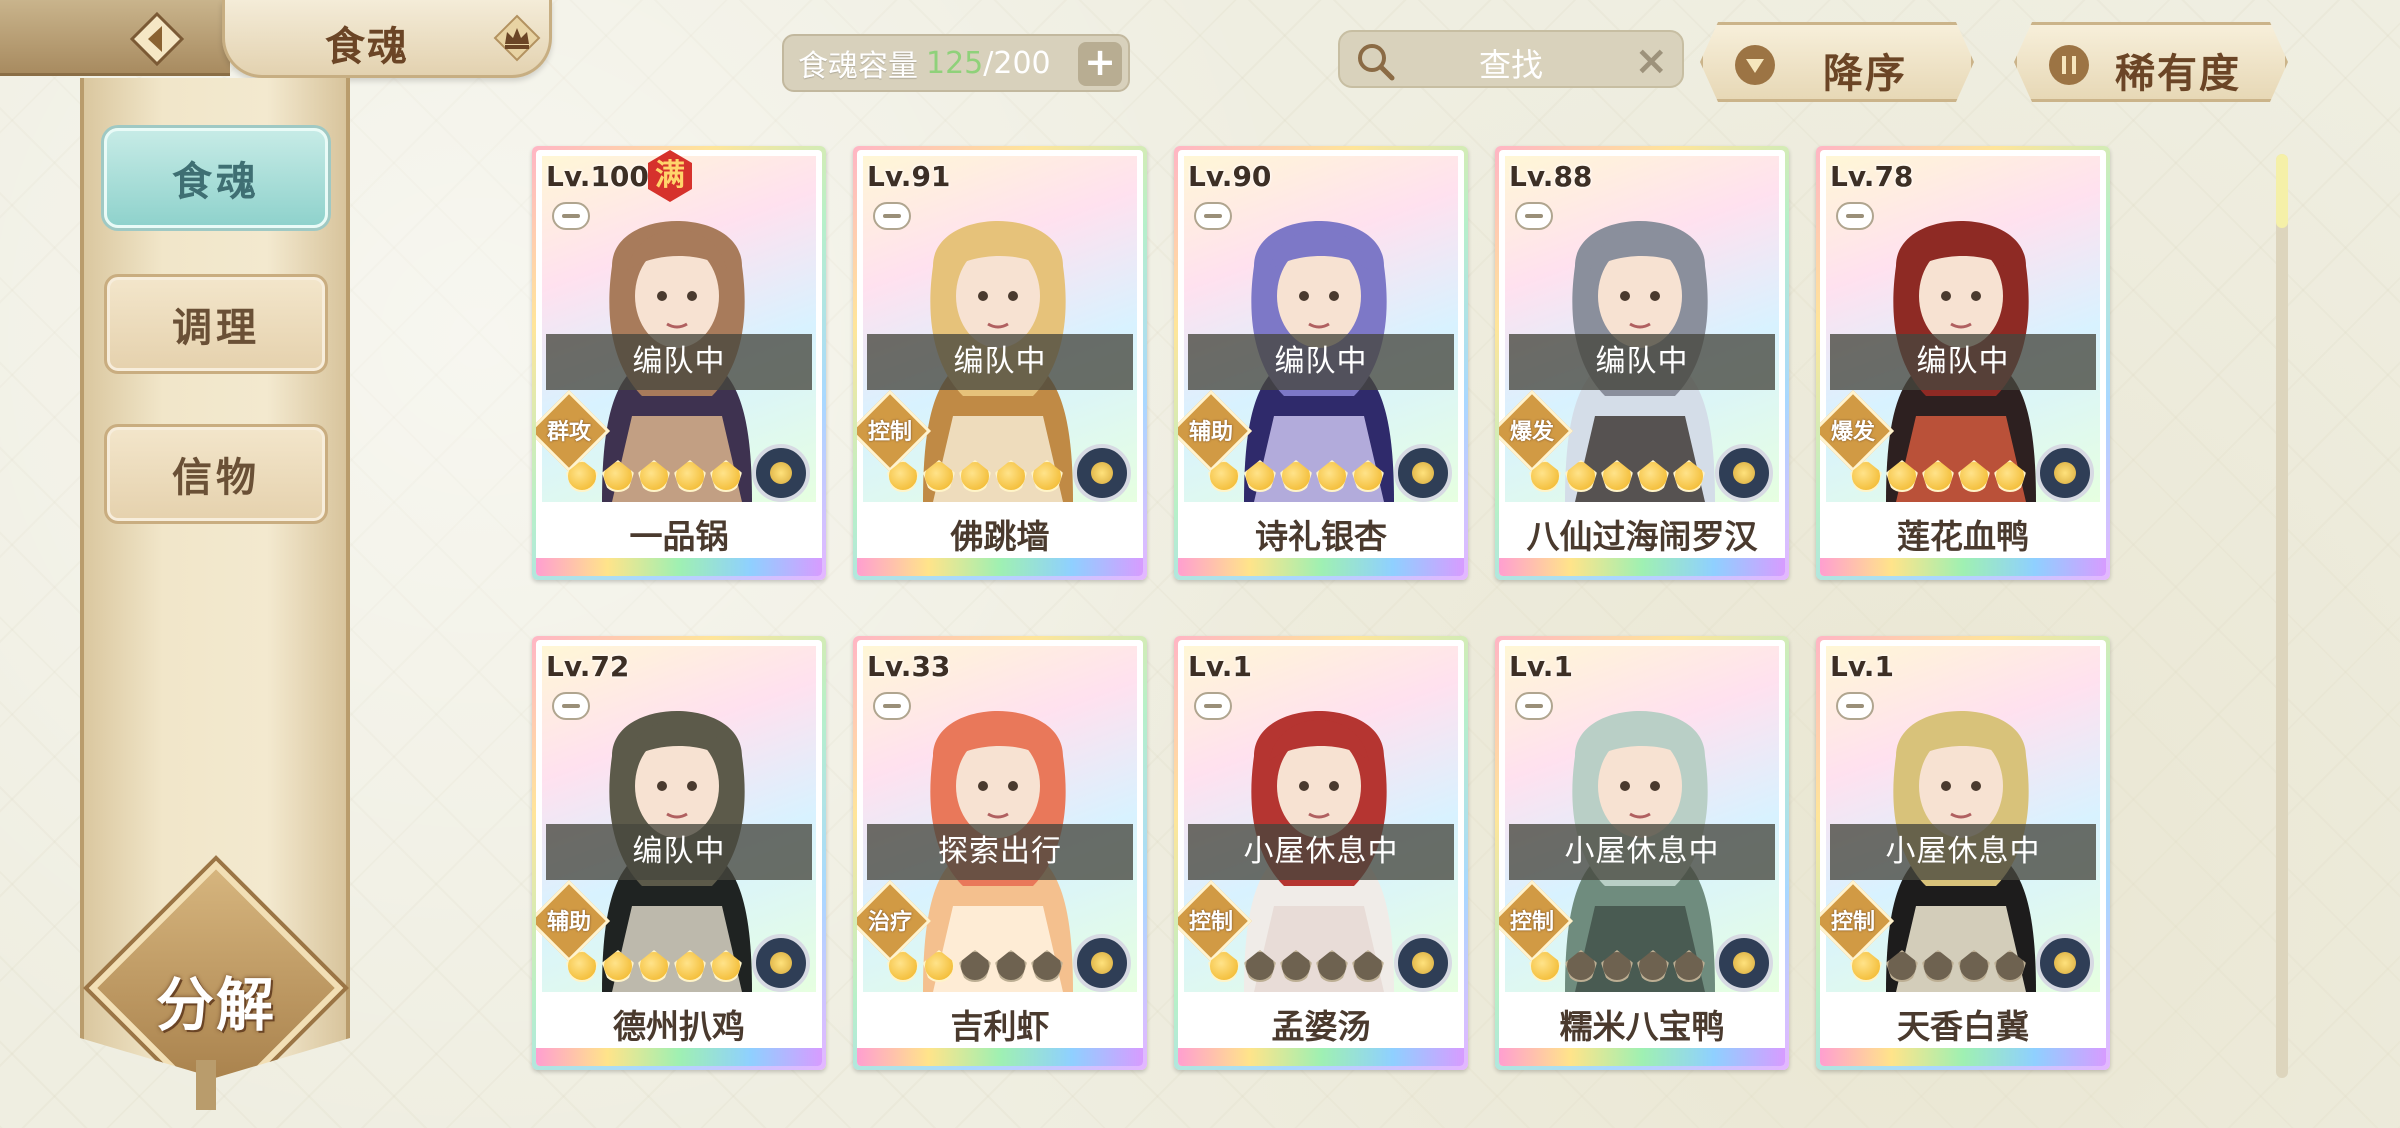  I want to click on crown-icon, so click(517, 38).